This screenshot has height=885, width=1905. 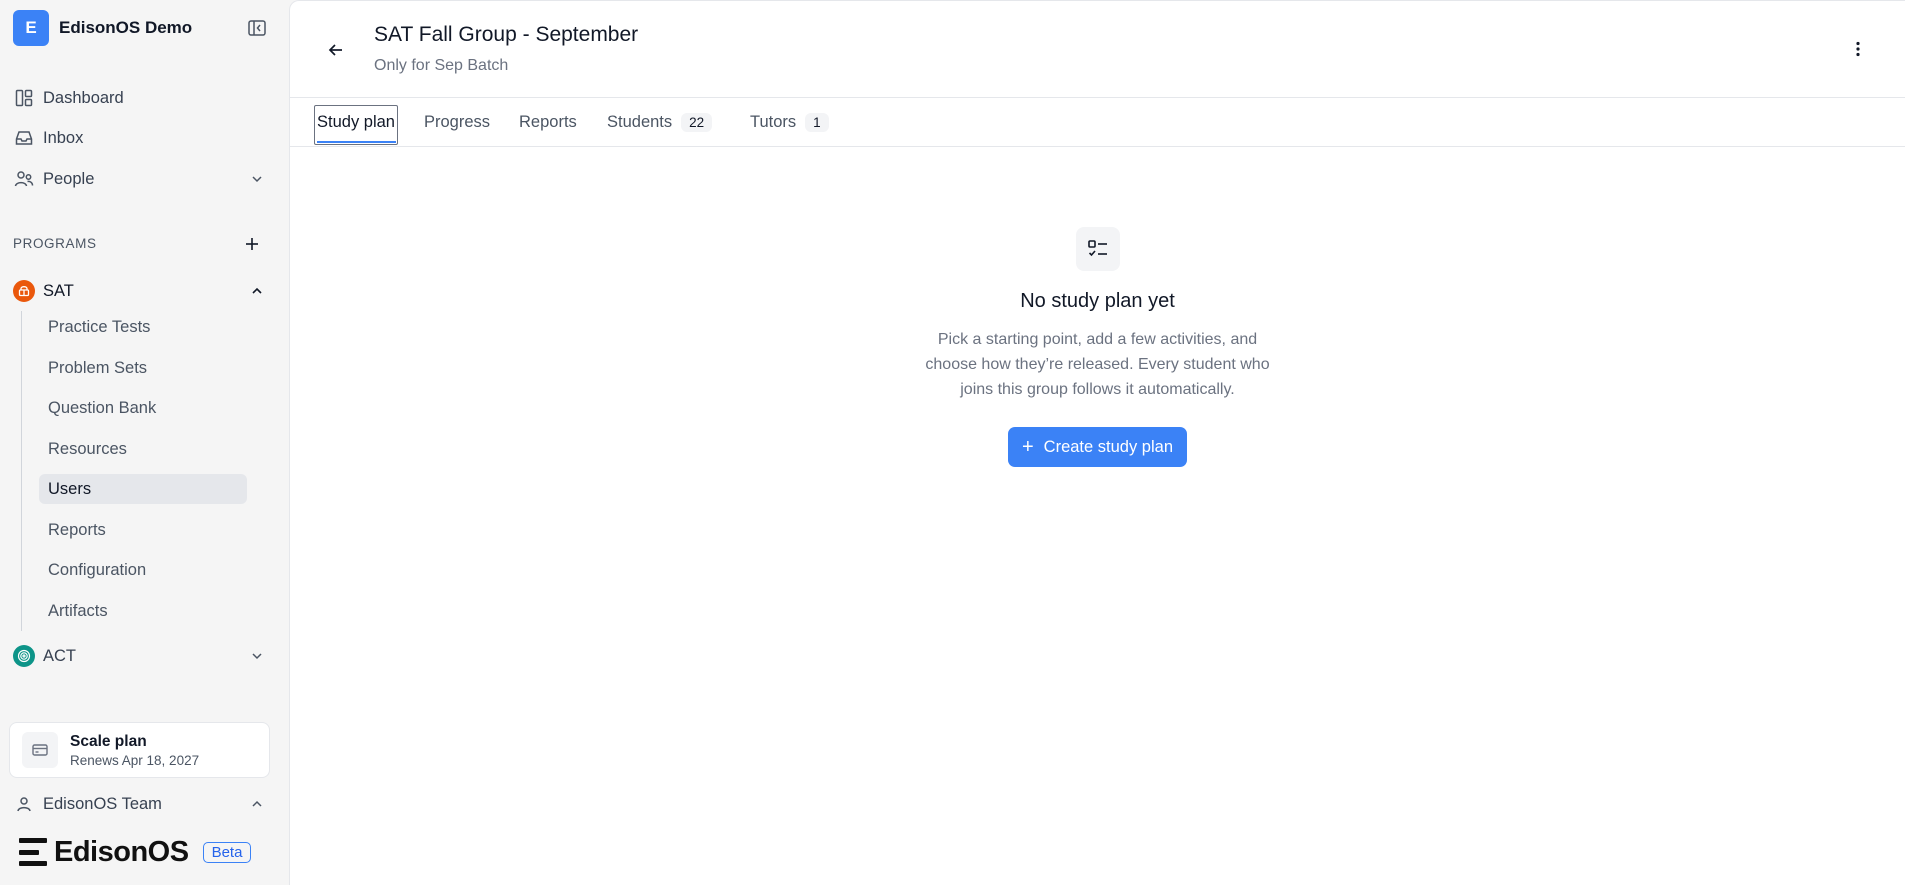 I want to click on brand: EdisonOS Beta, so click(x=135, y=851).